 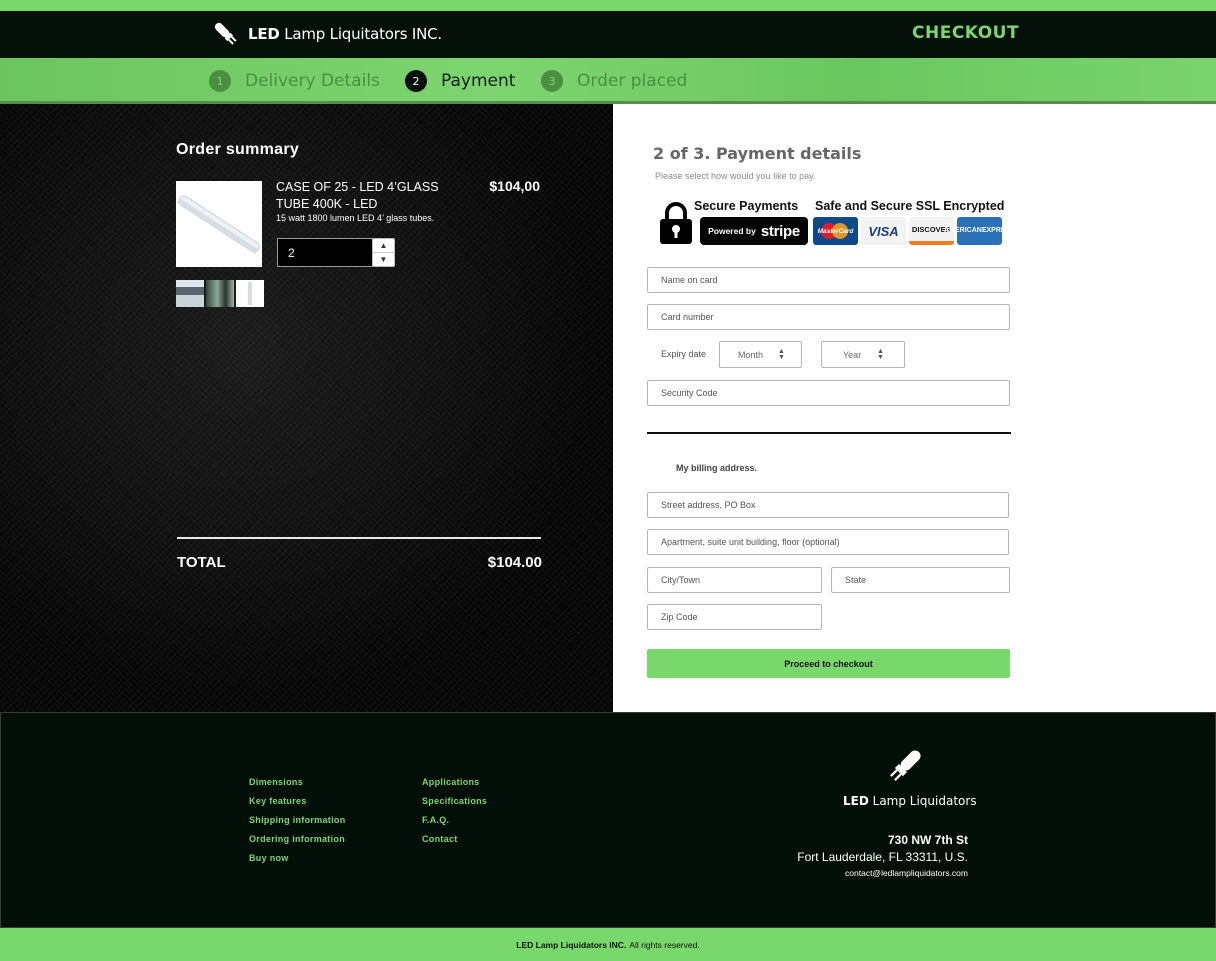 I want to click on step-delivery-details: 1 Delivery Details, so click(x=294, y=81).